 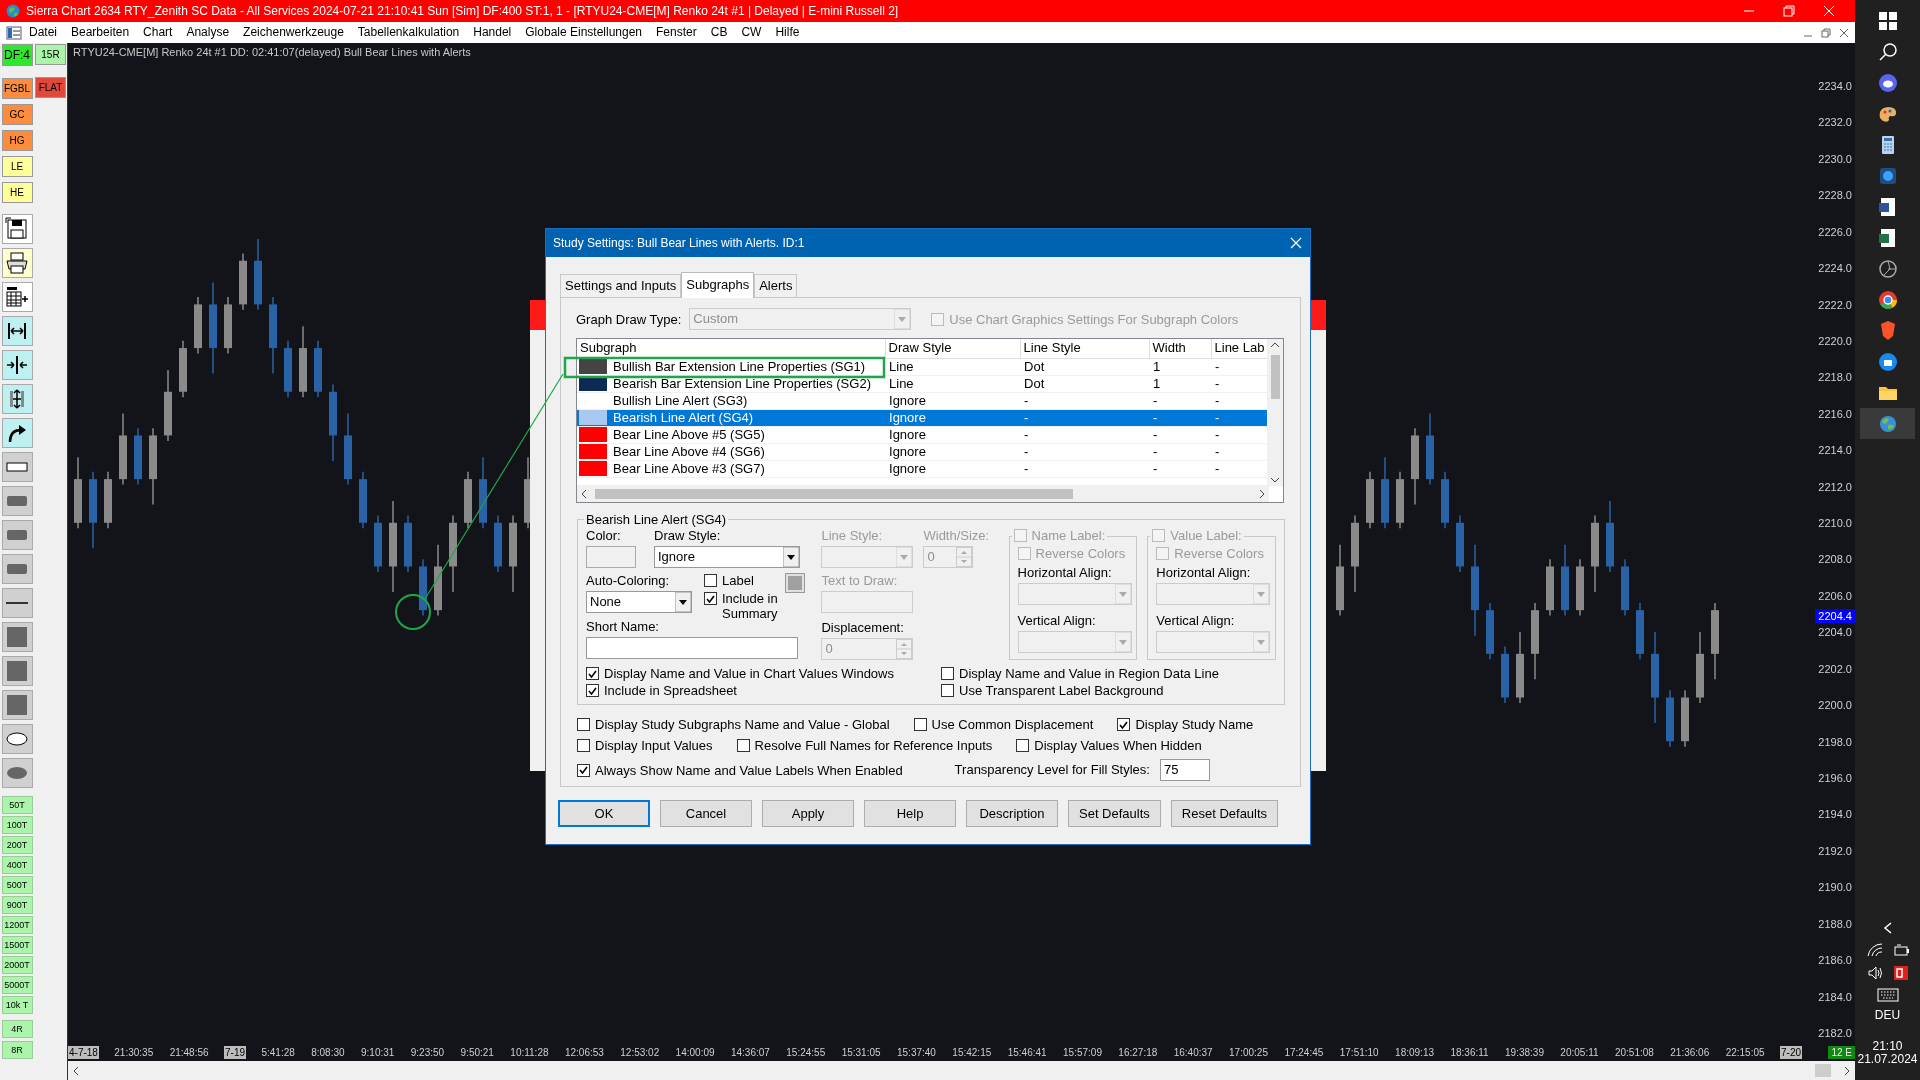 What do you see at coordinates (729, 580) in the screenshot?
I see `checkbox: Label` at bounding box center [729, 580].